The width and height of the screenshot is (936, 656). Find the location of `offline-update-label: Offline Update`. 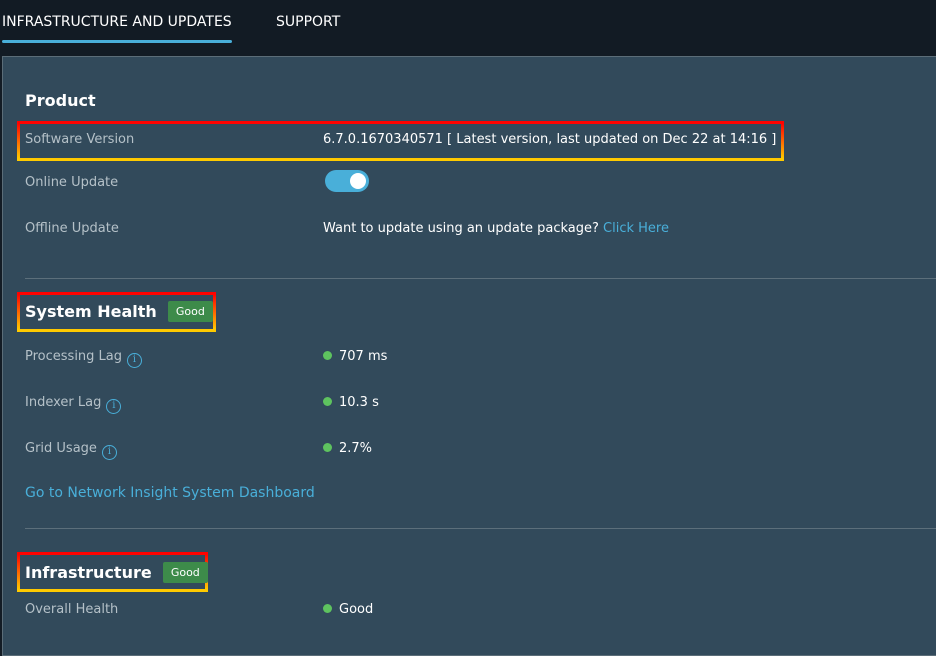

offline-update-label: Offline Update is located at coordinates (72, 228).